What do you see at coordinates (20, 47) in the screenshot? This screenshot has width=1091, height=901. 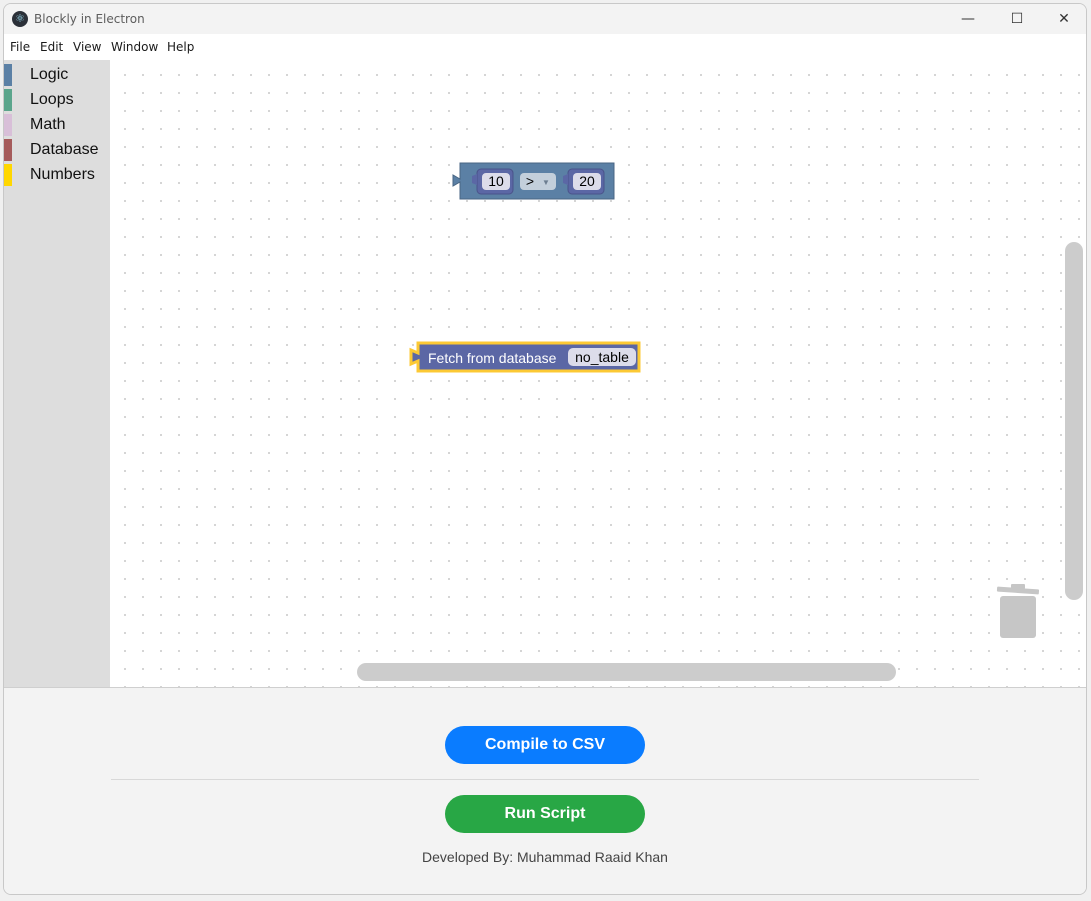 I see `menu-file: File` at bounding box center [20, 47].